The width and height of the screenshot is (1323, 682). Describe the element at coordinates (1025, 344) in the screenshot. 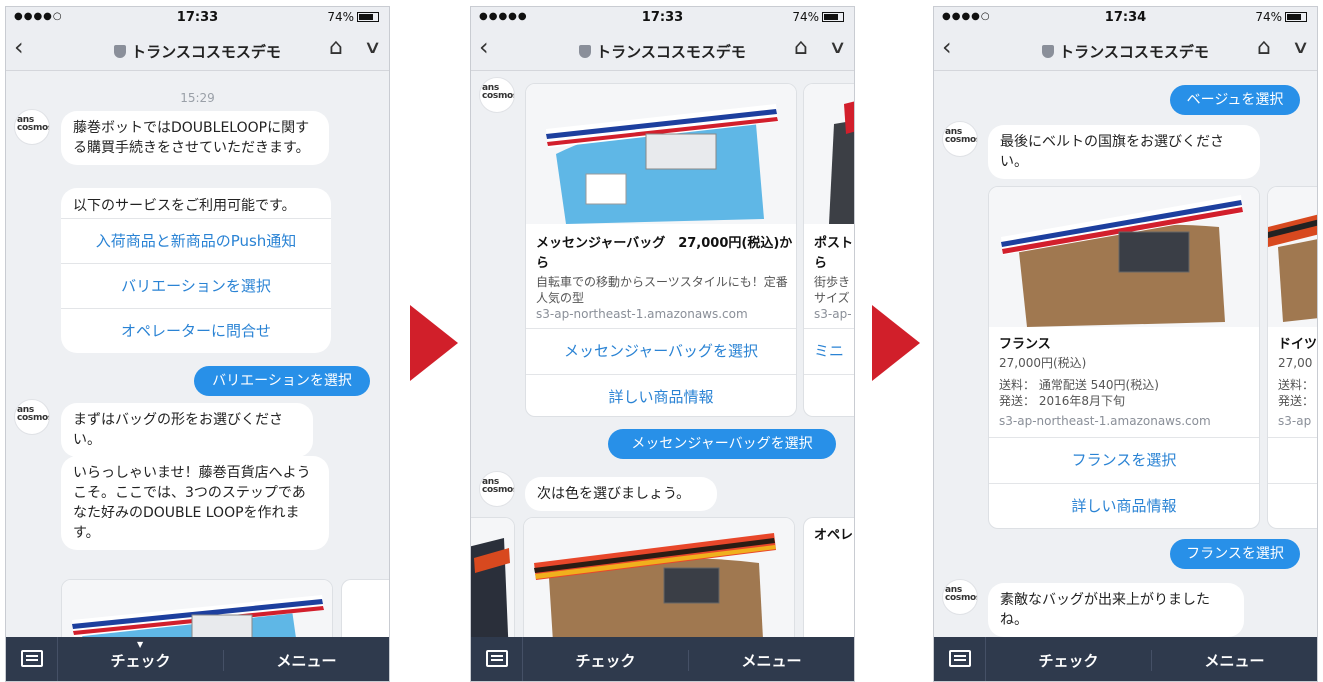

I see `card-title: フランス` at that location.